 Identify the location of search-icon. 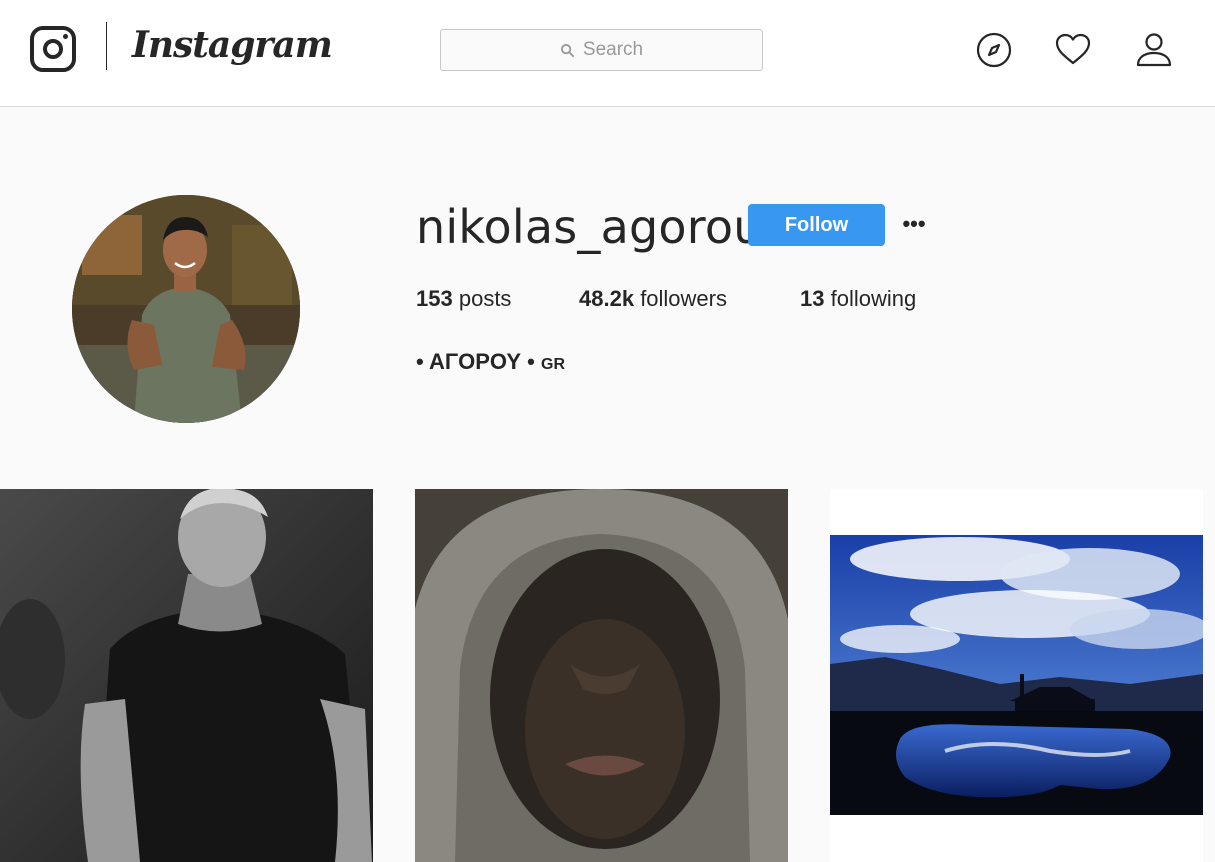
(567, 50).